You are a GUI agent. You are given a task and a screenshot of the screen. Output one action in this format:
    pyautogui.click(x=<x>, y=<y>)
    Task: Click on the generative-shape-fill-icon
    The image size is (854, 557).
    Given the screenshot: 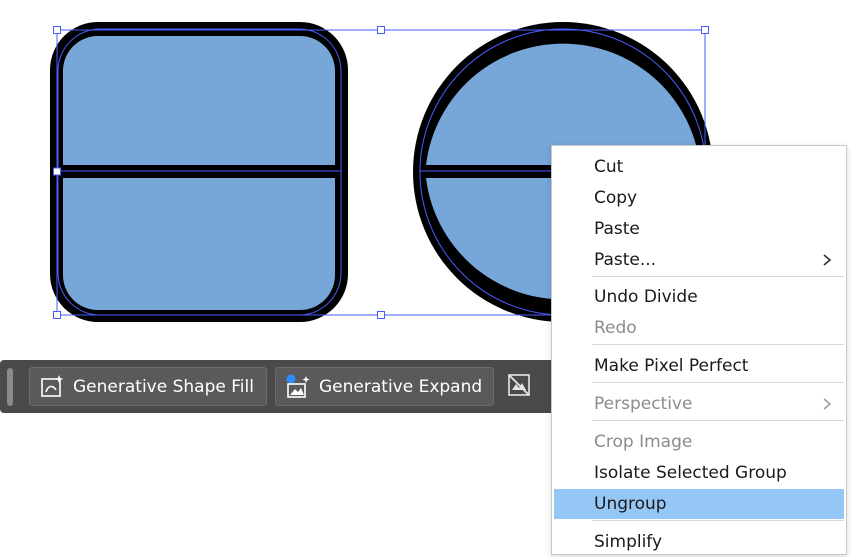 What is the action you would take?
    pyautogui.click(x=52, y=387)
    